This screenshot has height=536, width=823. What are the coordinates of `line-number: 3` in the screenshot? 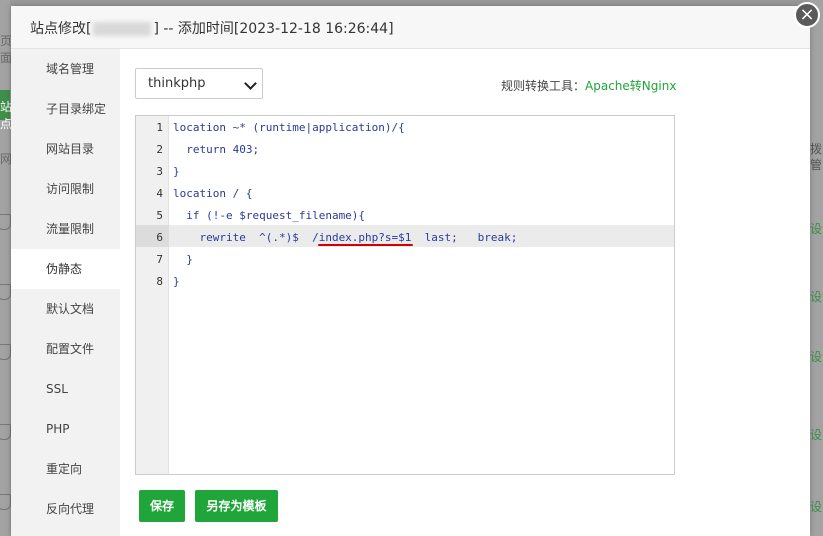 It's located at (159, 171).